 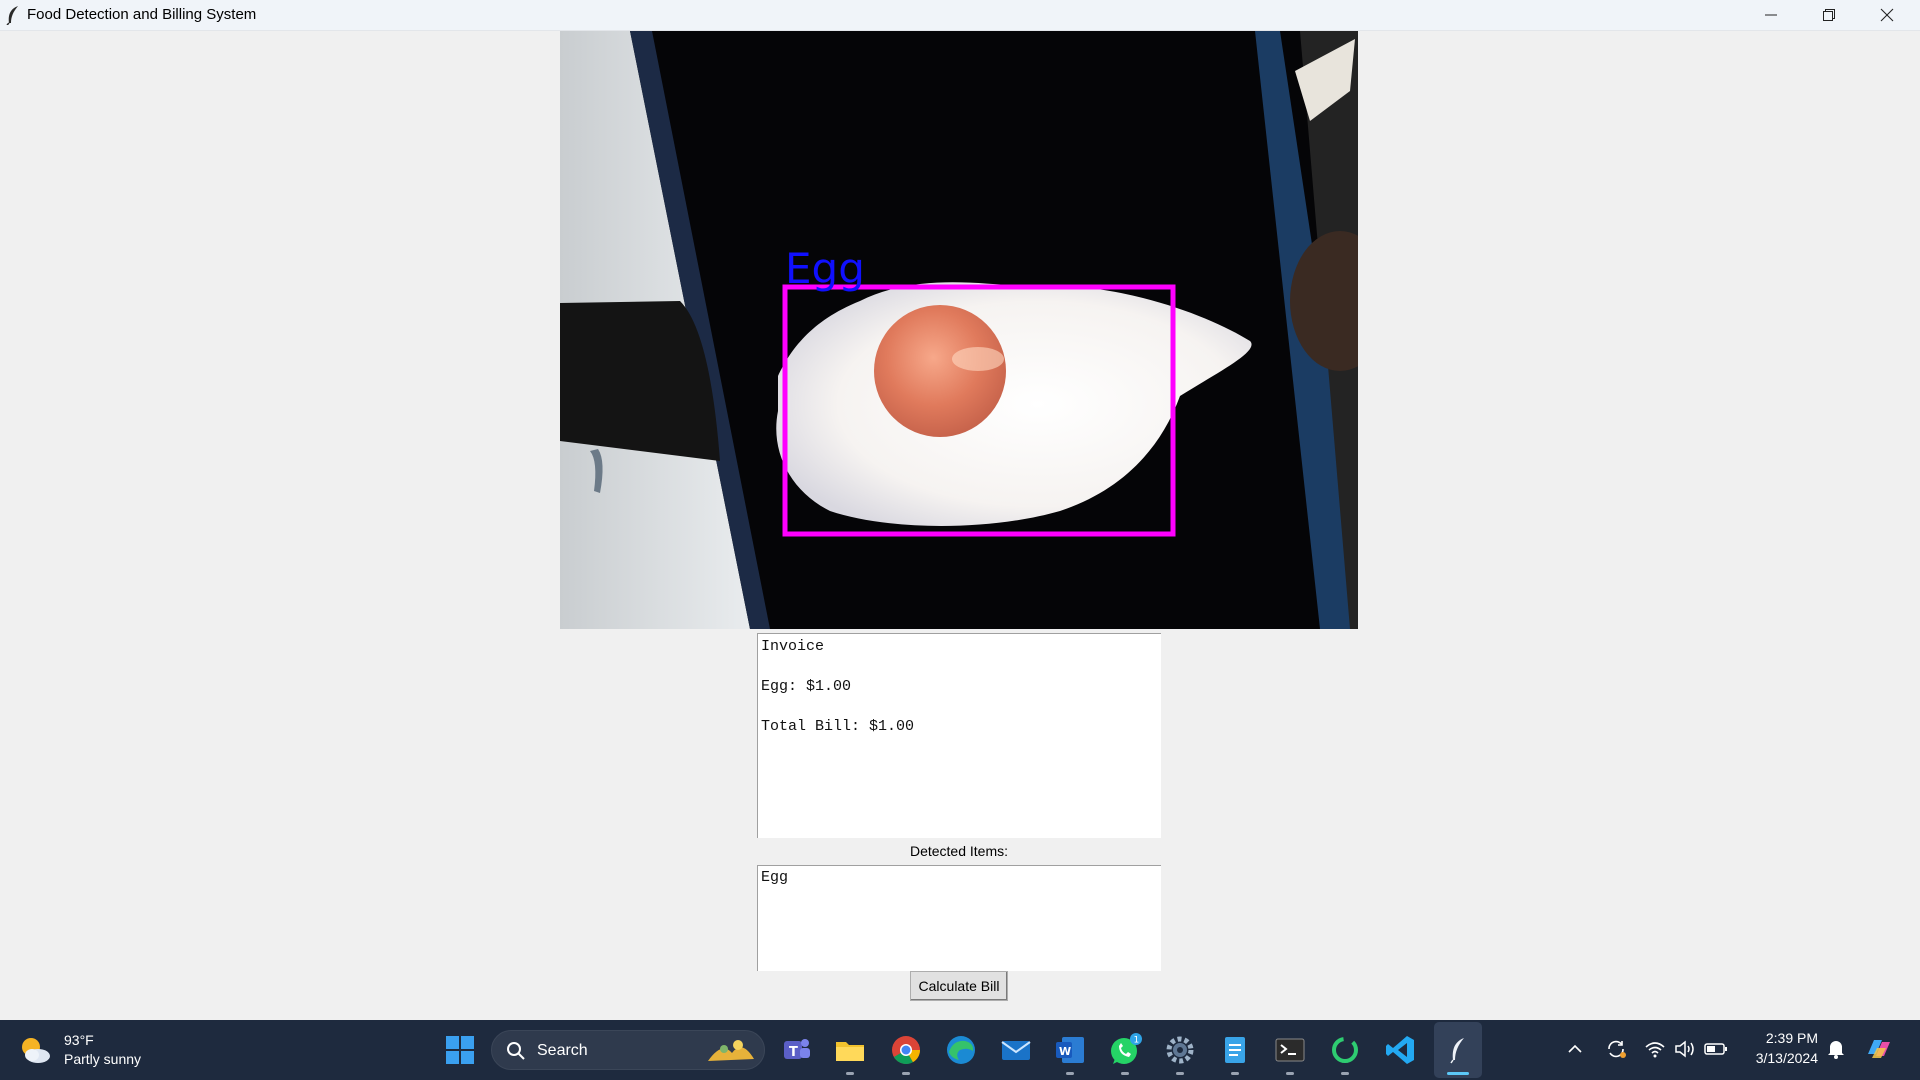 I want to click on battery-icon, so click(x=1716, y=1051).